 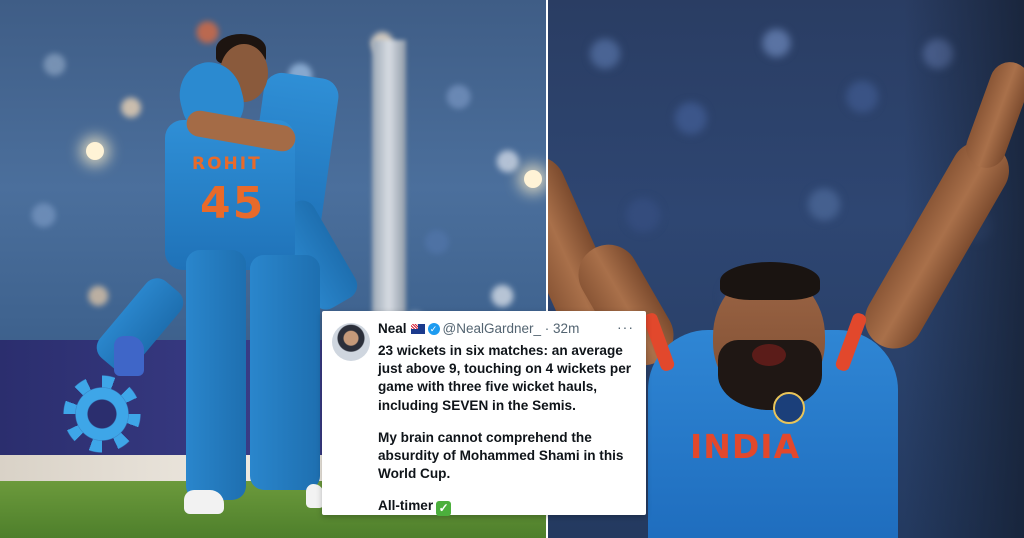 What do you see at coordinates (789, 408) in the screenshot?
I see `bcci-badge-icon` at bounding box center [789, 408].